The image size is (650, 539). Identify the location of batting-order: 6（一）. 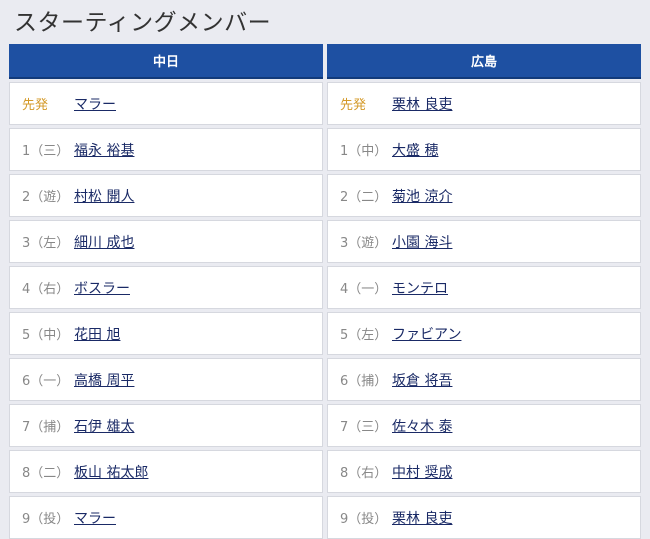
(46, 381).